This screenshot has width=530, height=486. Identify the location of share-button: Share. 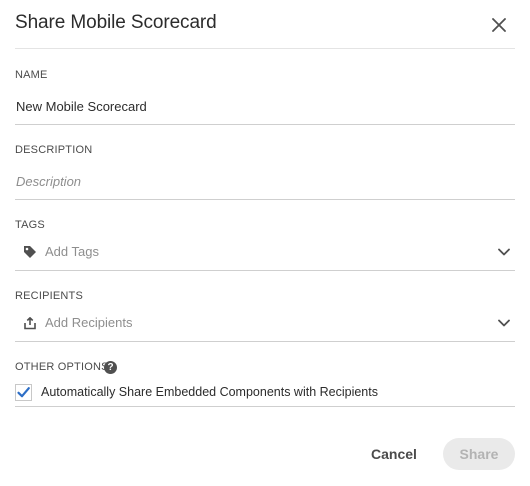
(479, 454).